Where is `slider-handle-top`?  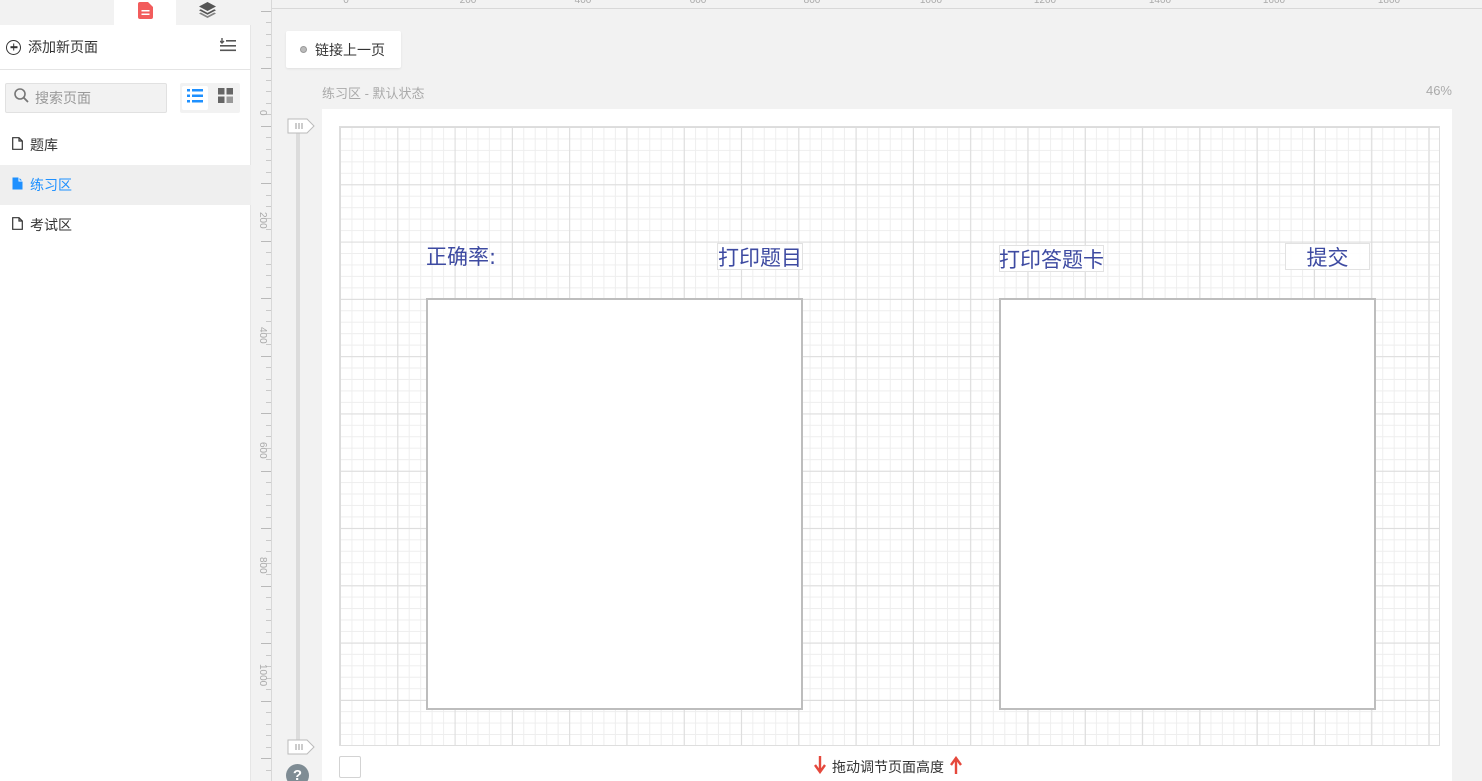
slider-handle-top is located at coordinates (301, 126).